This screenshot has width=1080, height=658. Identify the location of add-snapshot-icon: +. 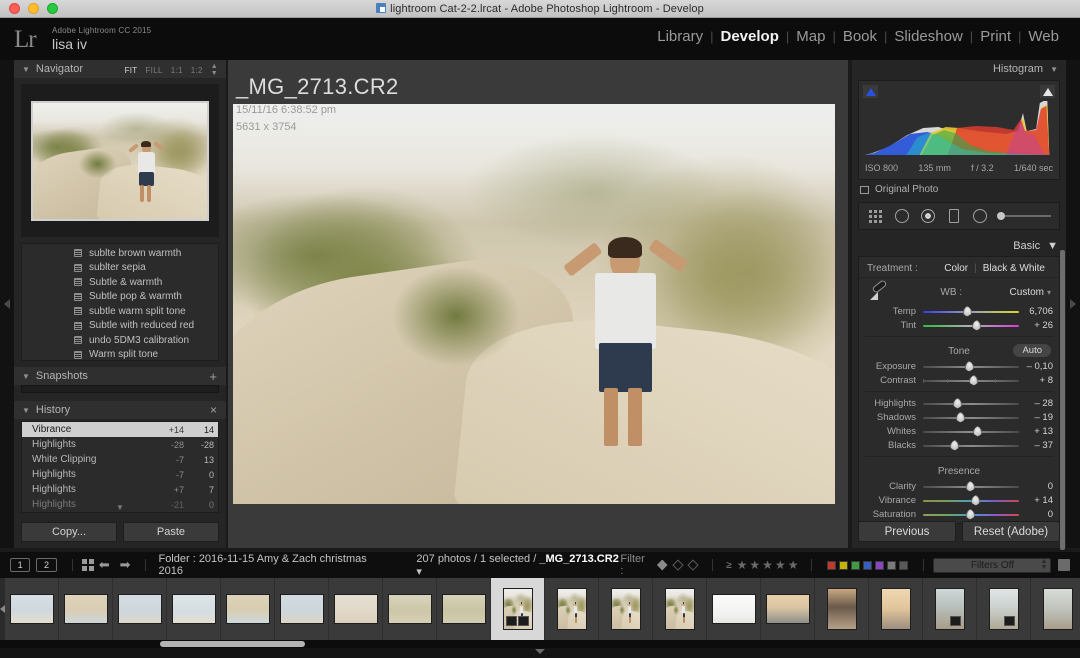
(213, 376).